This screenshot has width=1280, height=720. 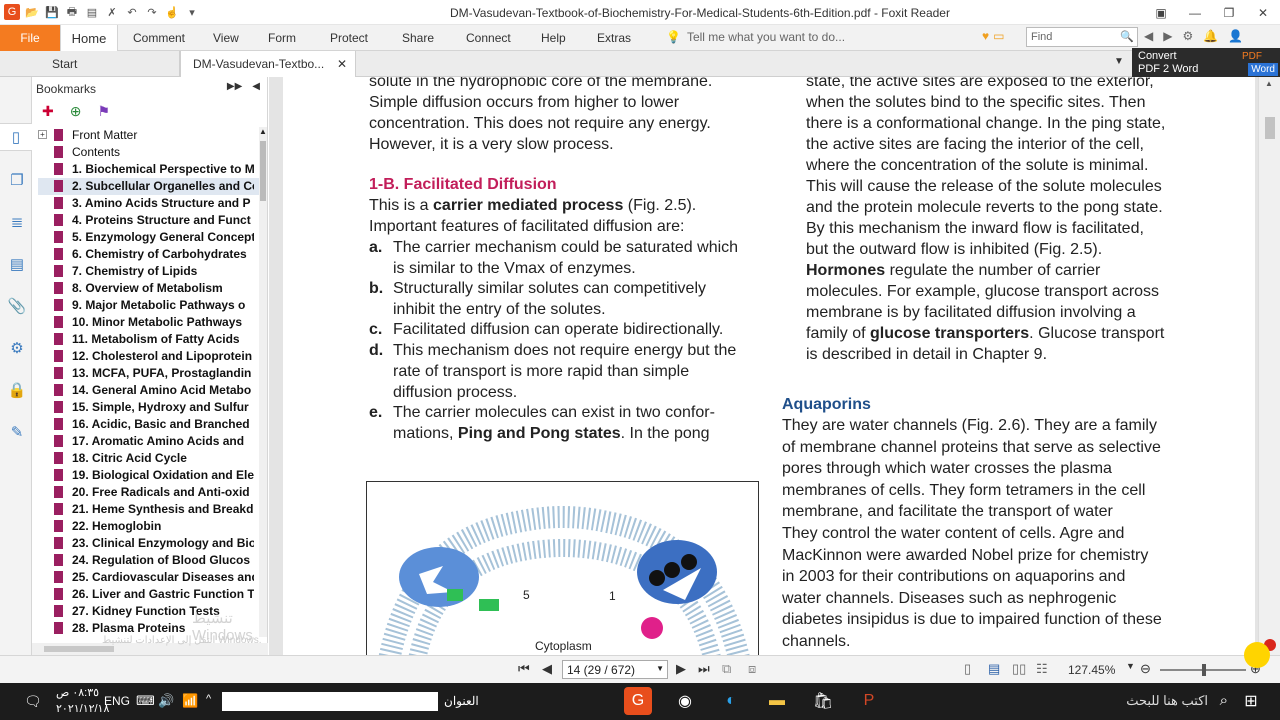 What do you see at coordinates (731, 701) in the screenshot?
I see `edge-icon: ◐` at bounding box center [731, 701].